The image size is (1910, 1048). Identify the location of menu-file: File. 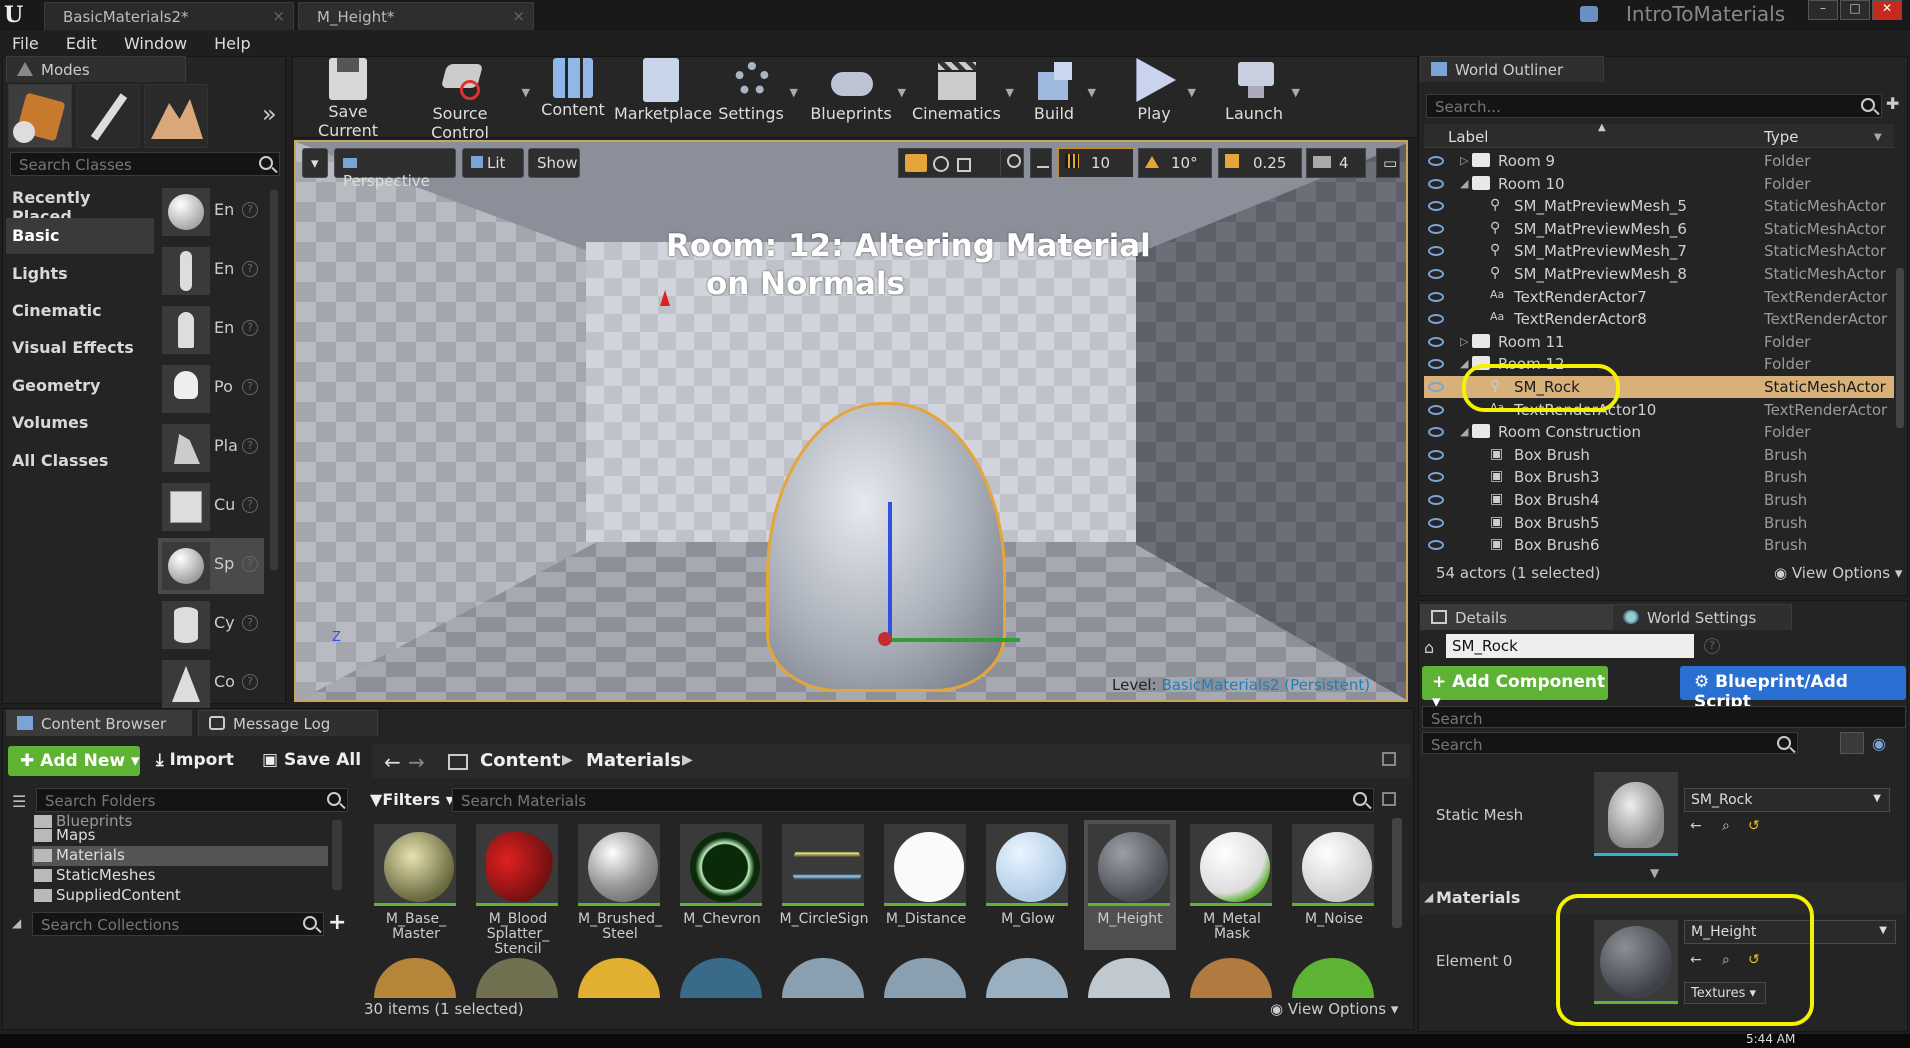
(24, 42).